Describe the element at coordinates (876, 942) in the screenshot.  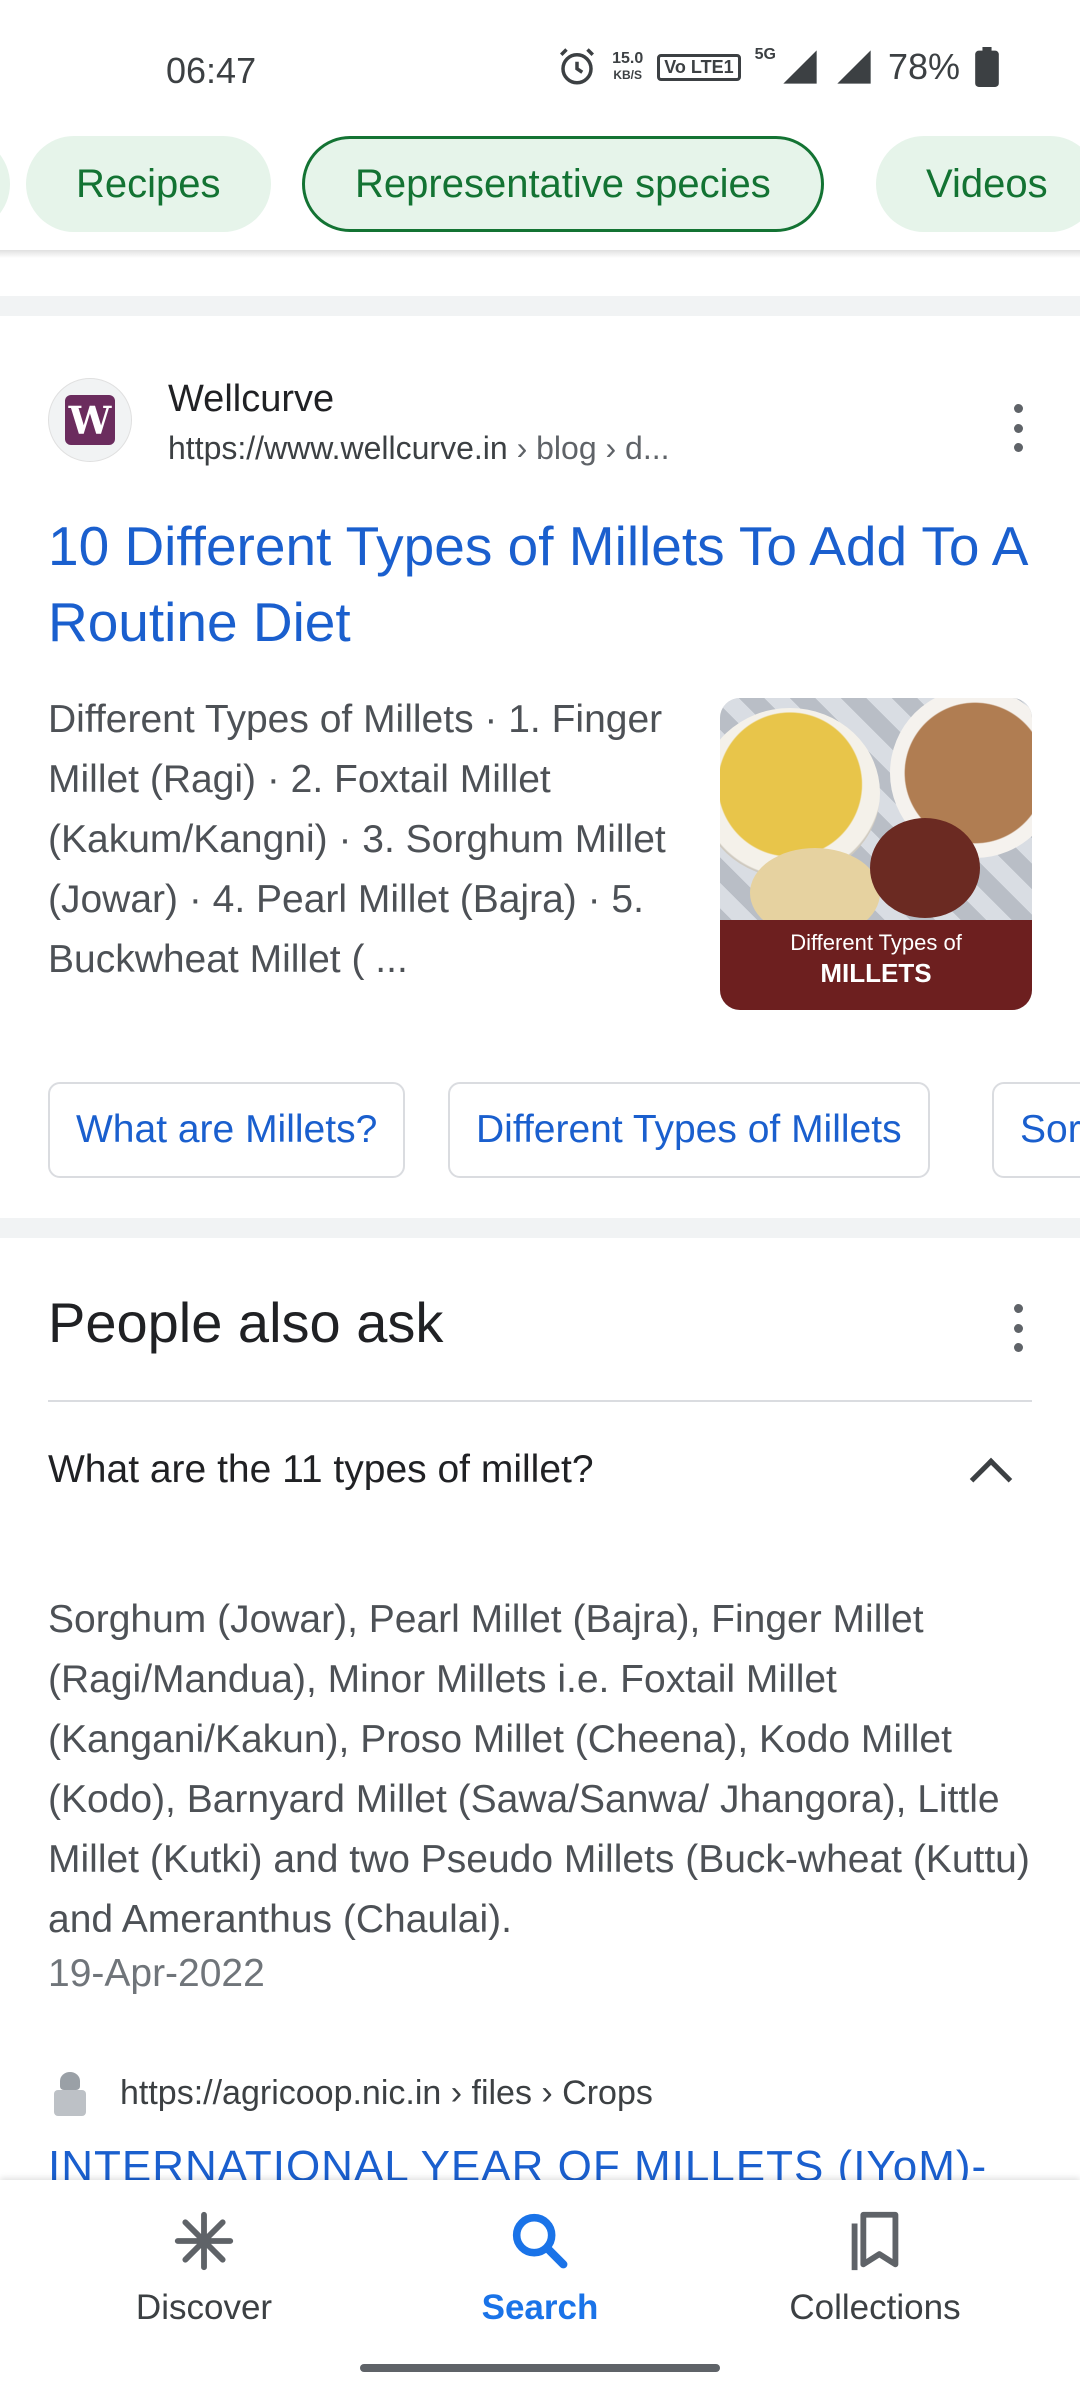
I see `thumbnail-text-1: Different Types of` at that location.